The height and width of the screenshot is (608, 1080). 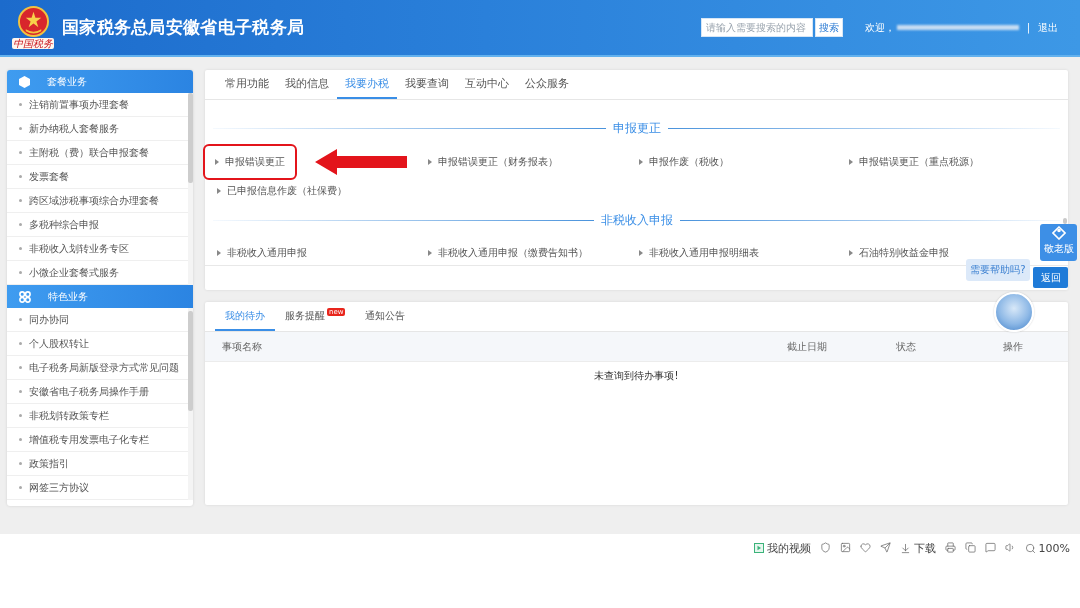 I want to click on image-icon, so click(x=845, y=547).